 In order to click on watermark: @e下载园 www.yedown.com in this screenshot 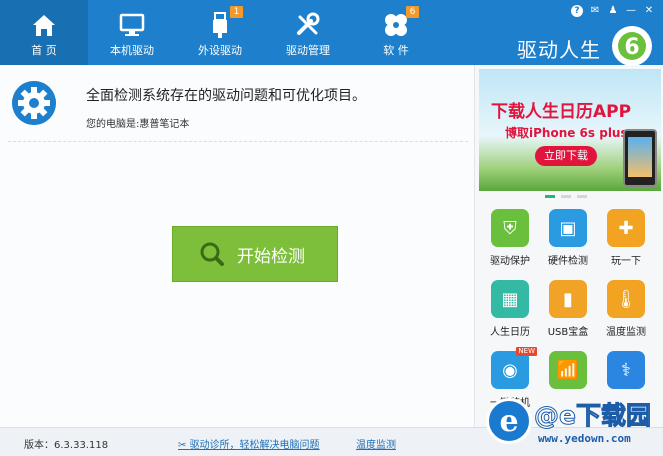, I will do `click(574, 423)`.